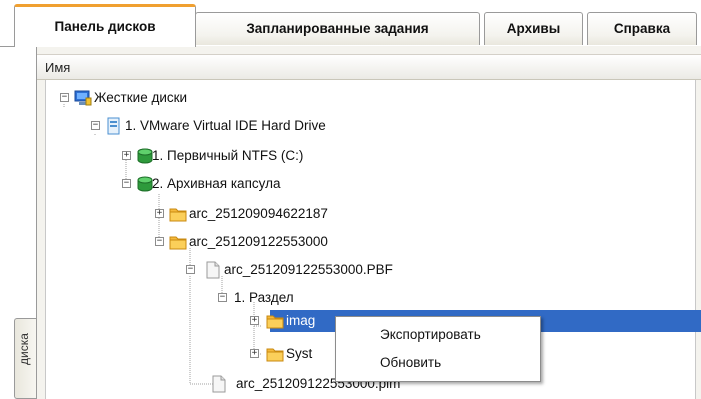 This screenshot has height=399, width=701. Describe the element at coordinates (301, 320) in the screenshot. I see `tree-item-label: imag` at that location.